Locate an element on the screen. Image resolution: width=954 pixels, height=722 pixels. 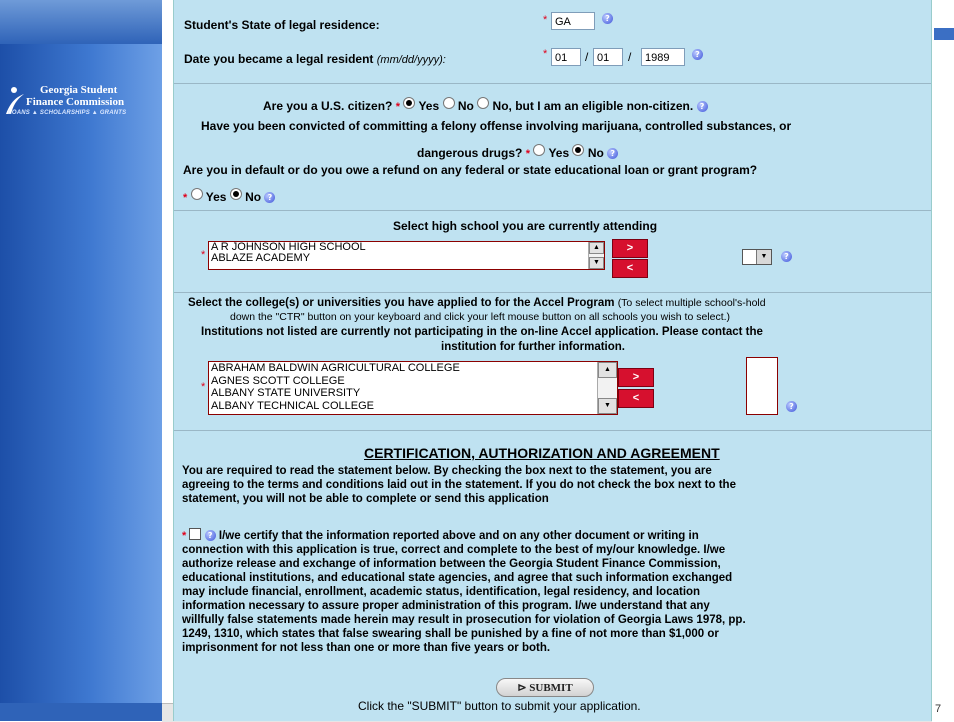
college-option: ABRAHAM BALDWIN AGRICULTURAL COLLEGE is located at coordinates (413, 368).